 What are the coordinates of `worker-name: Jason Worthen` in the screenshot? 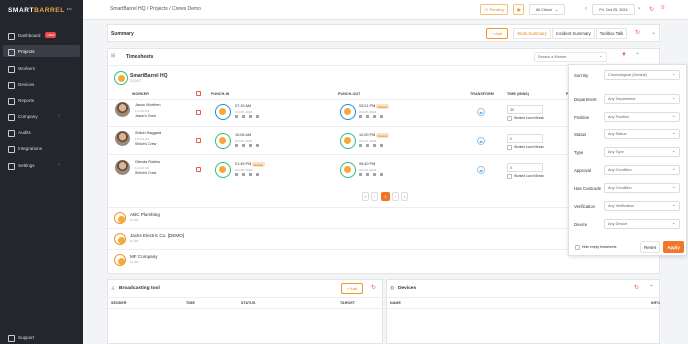 It's located at (147, 105).